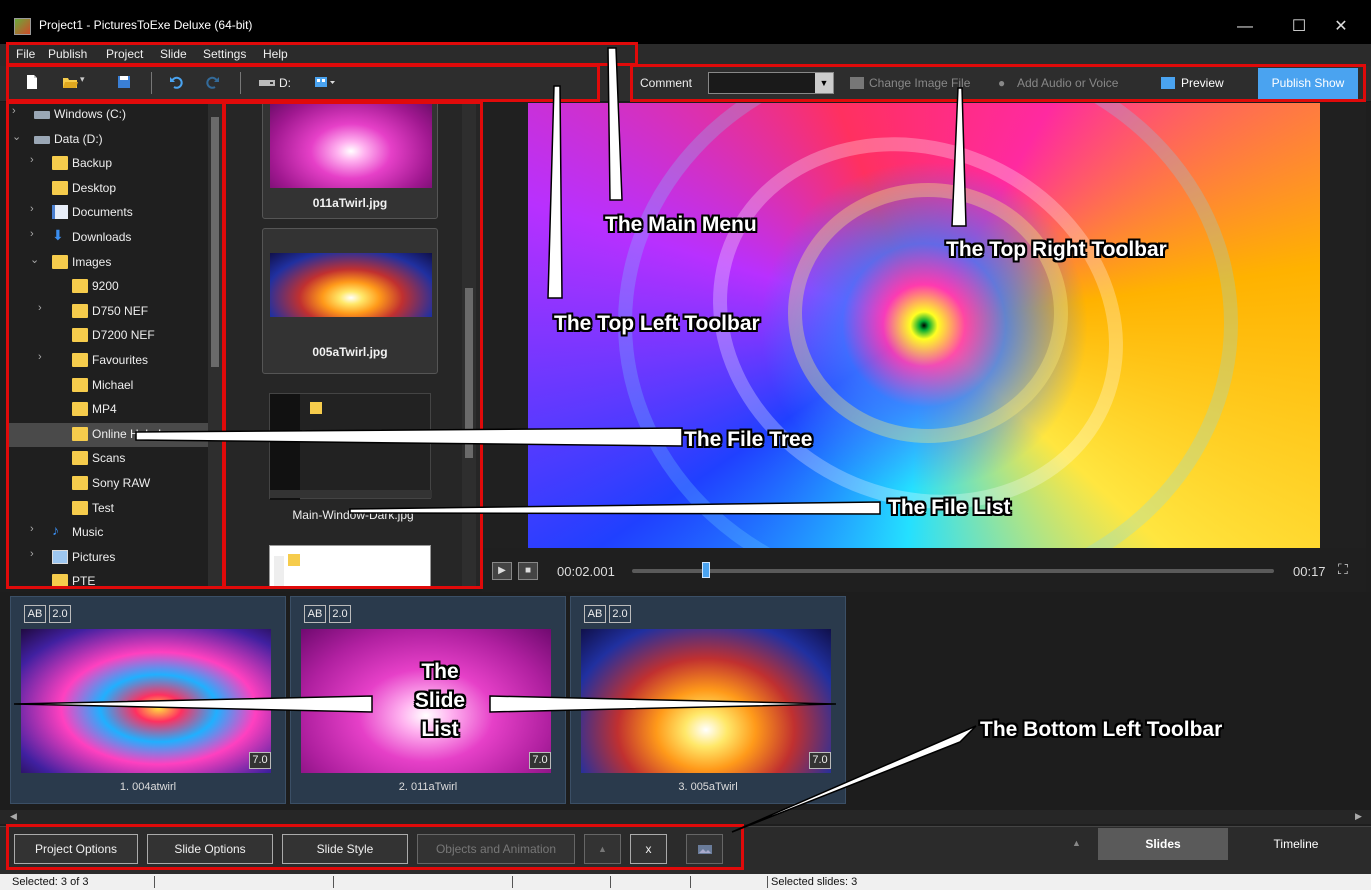 The height and width of the screenshot is (890, 1371). Describe the element at coordinates (748, 439) in the screenshot. I see `callout-file-tree: The File Tree` at that location.